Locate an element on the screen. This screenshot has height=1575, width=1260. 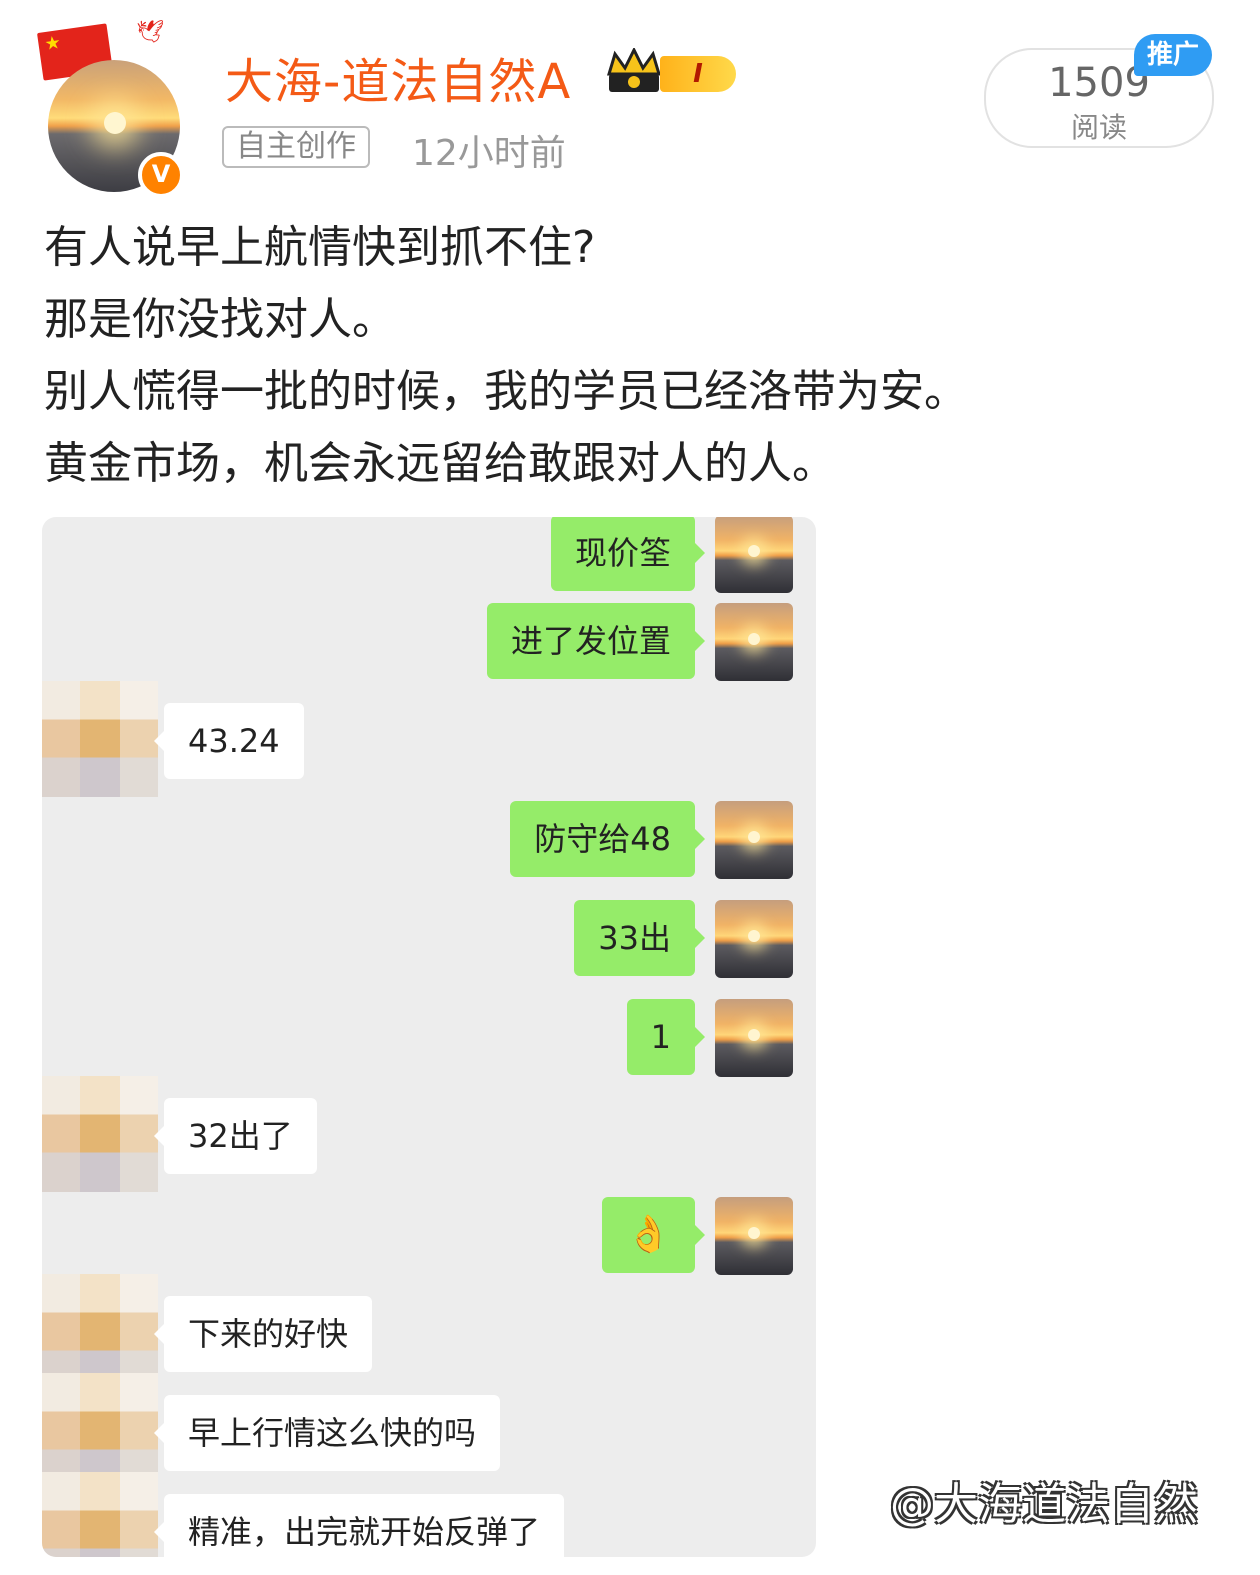
message-bubble-in: 下来的好快 is located at coordinates (263, 1334).